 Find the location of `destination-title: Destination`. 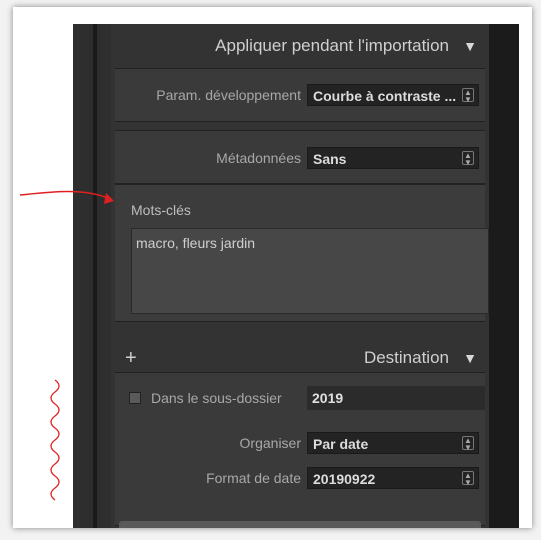

destination-title: Destination is located at coordinates (406, 357).